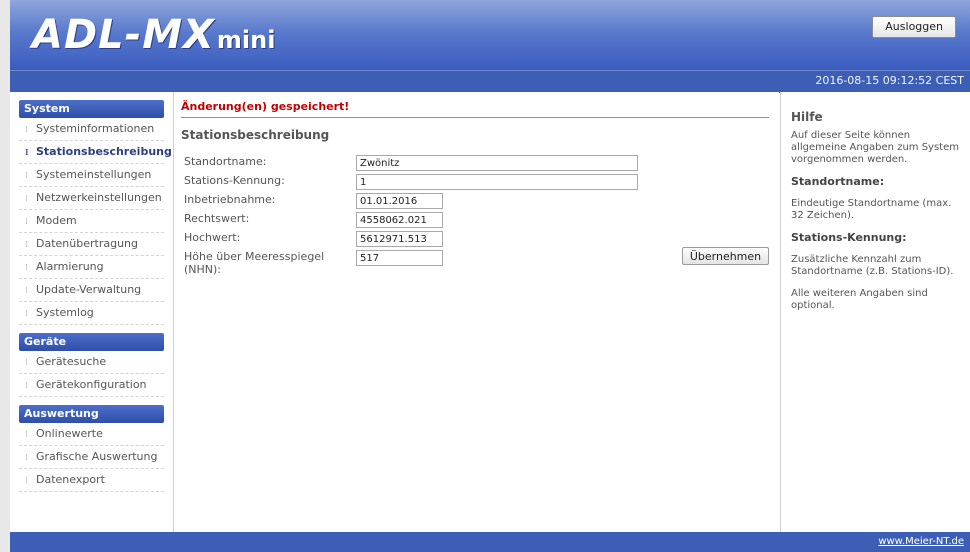  What do you see at coordinates (97, 456) in the screenshot?
I see `sidebar-item-label: Grafische Auswertung` at bounding box center [97, 456].